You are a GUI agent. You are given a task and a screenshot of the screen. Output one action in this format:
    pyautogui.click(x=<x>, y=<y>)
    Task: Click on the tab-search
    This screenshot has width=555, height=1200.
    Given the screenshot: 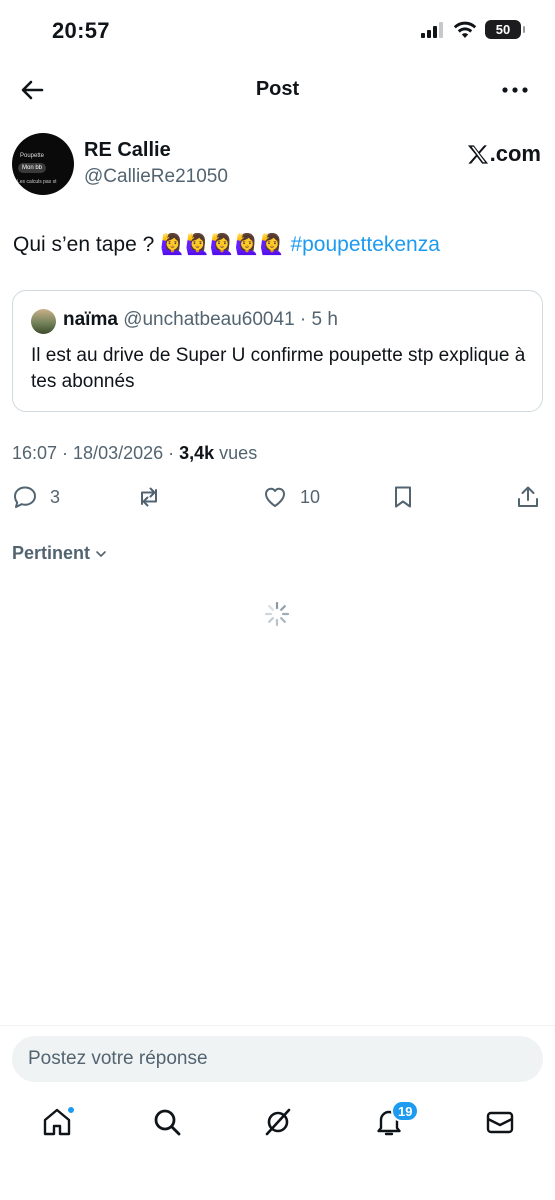 What is the action you would take?
    pyautogui.click(x=168, y=1123)
    